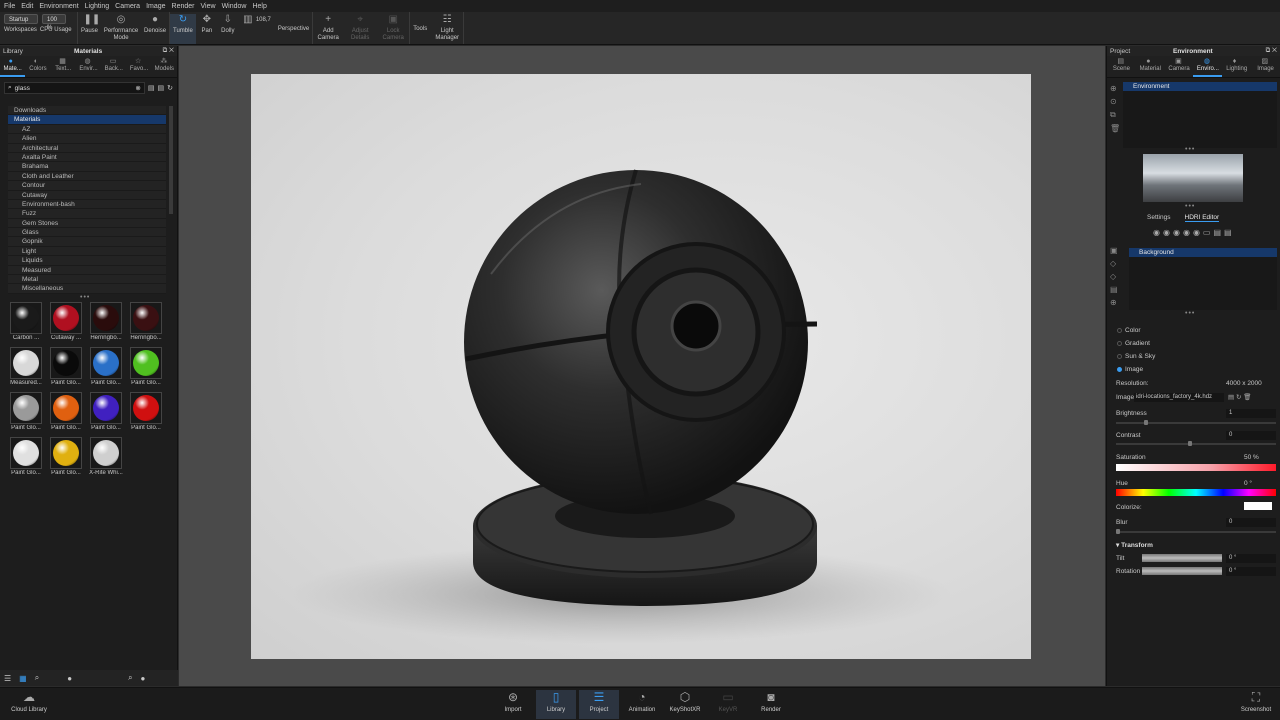  What do you see at coordinates (87, 233) in the screenshot?
I see `tree-item: Glass` at bounding box center [87, 233].